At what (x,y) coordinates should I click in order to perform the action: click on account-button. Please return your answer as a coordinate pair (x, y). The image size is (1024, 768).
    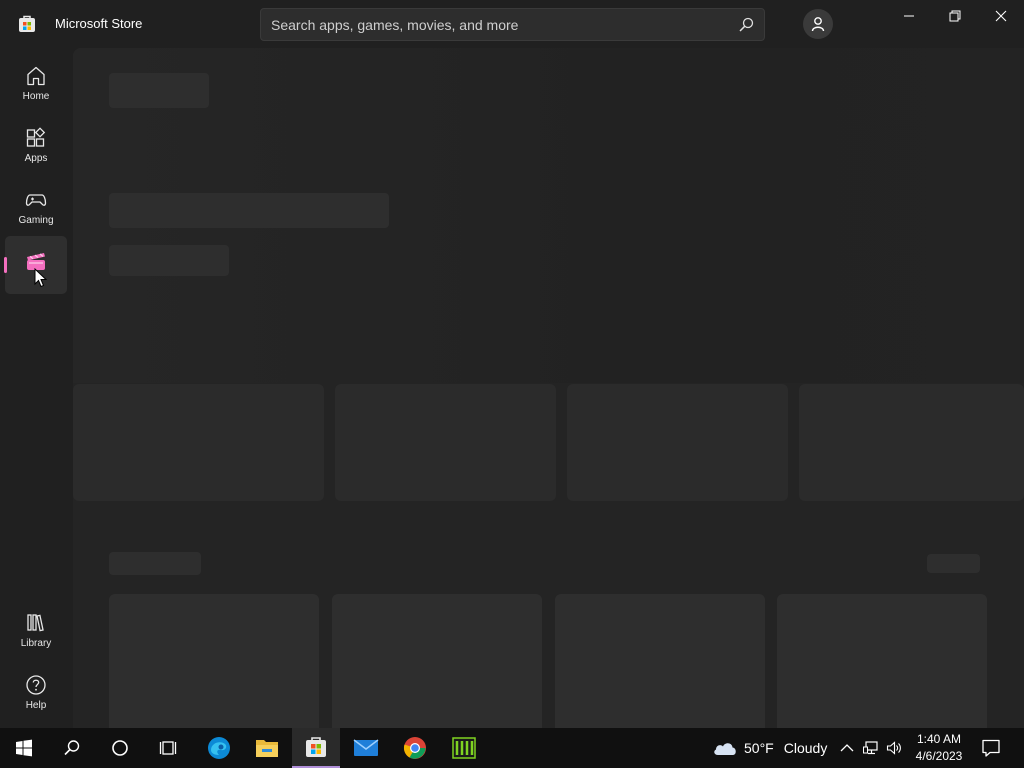
    Looking at the image, I should click on (818, 24).